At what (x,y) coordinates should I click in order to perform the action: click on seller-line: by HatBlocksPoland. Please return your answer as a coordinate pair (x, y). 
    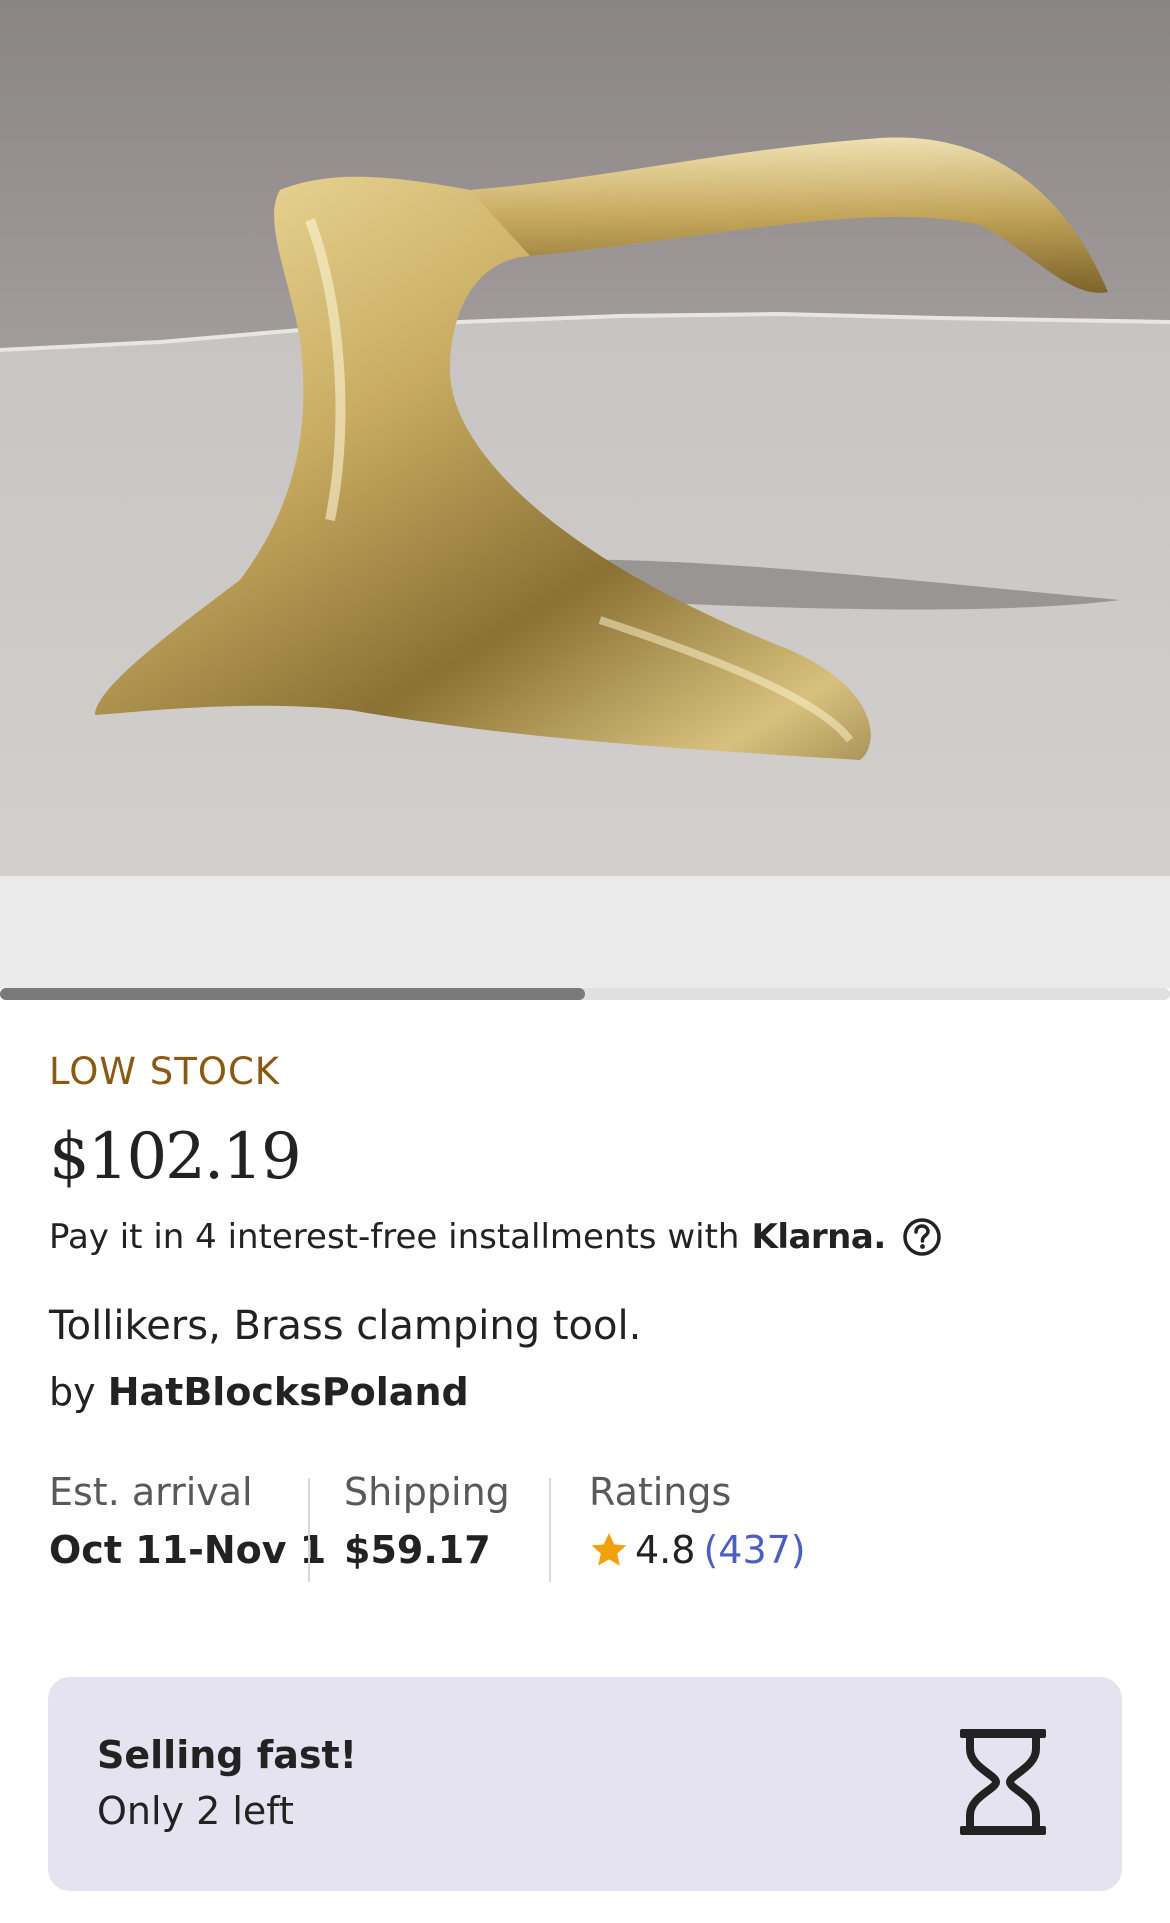
    Looking at the image, I should click on (259, 1392).